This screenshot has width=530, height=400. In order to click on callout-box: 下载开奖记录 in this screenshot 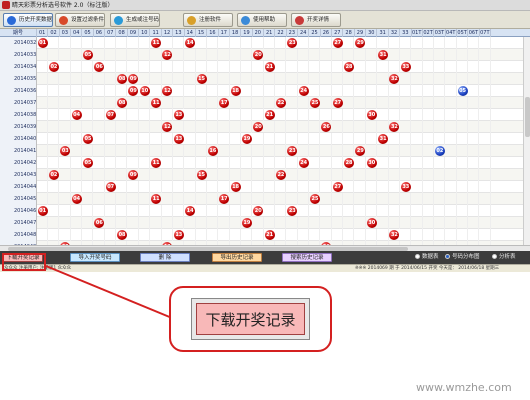, I will do `click(250, 319)`.